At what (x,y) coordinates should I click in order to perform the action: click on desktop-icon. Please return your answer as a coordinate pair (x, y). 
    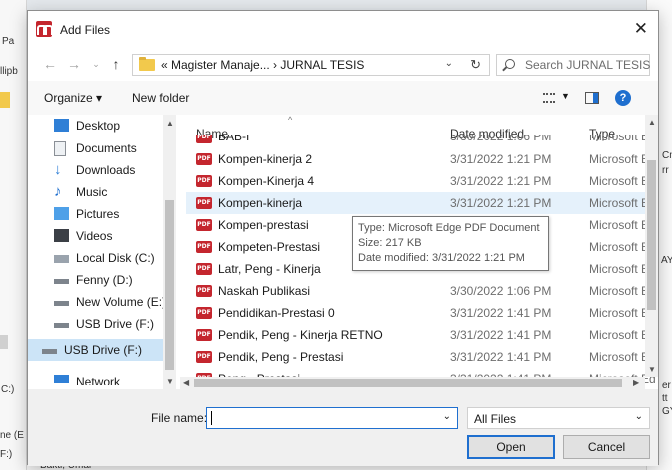
    Looking at the image, I should click on (61, 125).